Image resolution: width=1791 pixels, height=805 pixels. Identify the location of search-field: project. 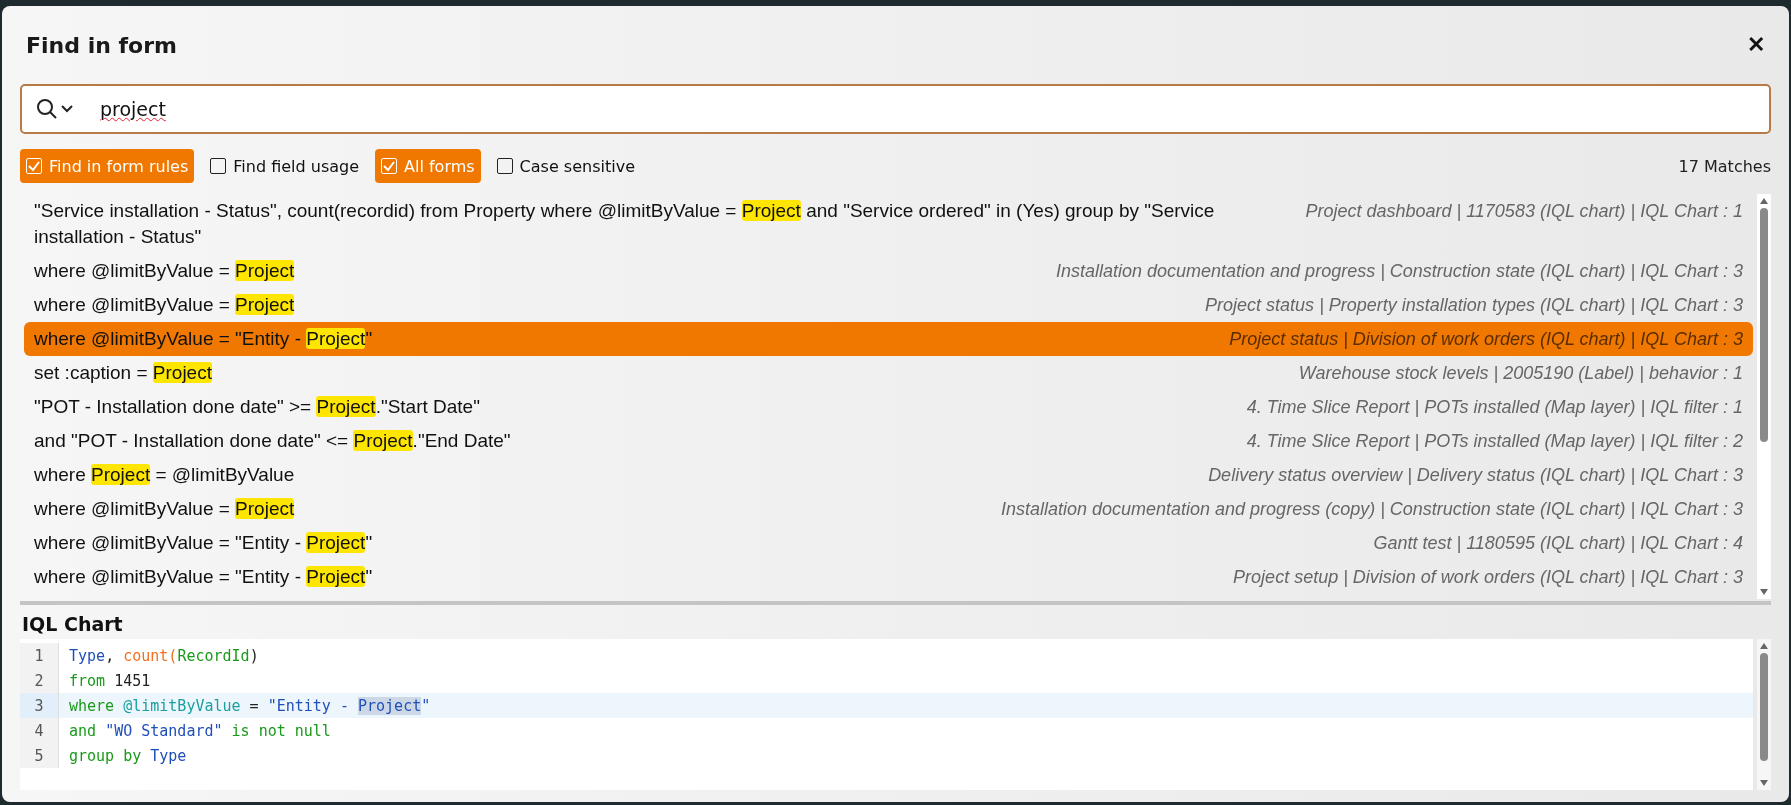
(895, 109).